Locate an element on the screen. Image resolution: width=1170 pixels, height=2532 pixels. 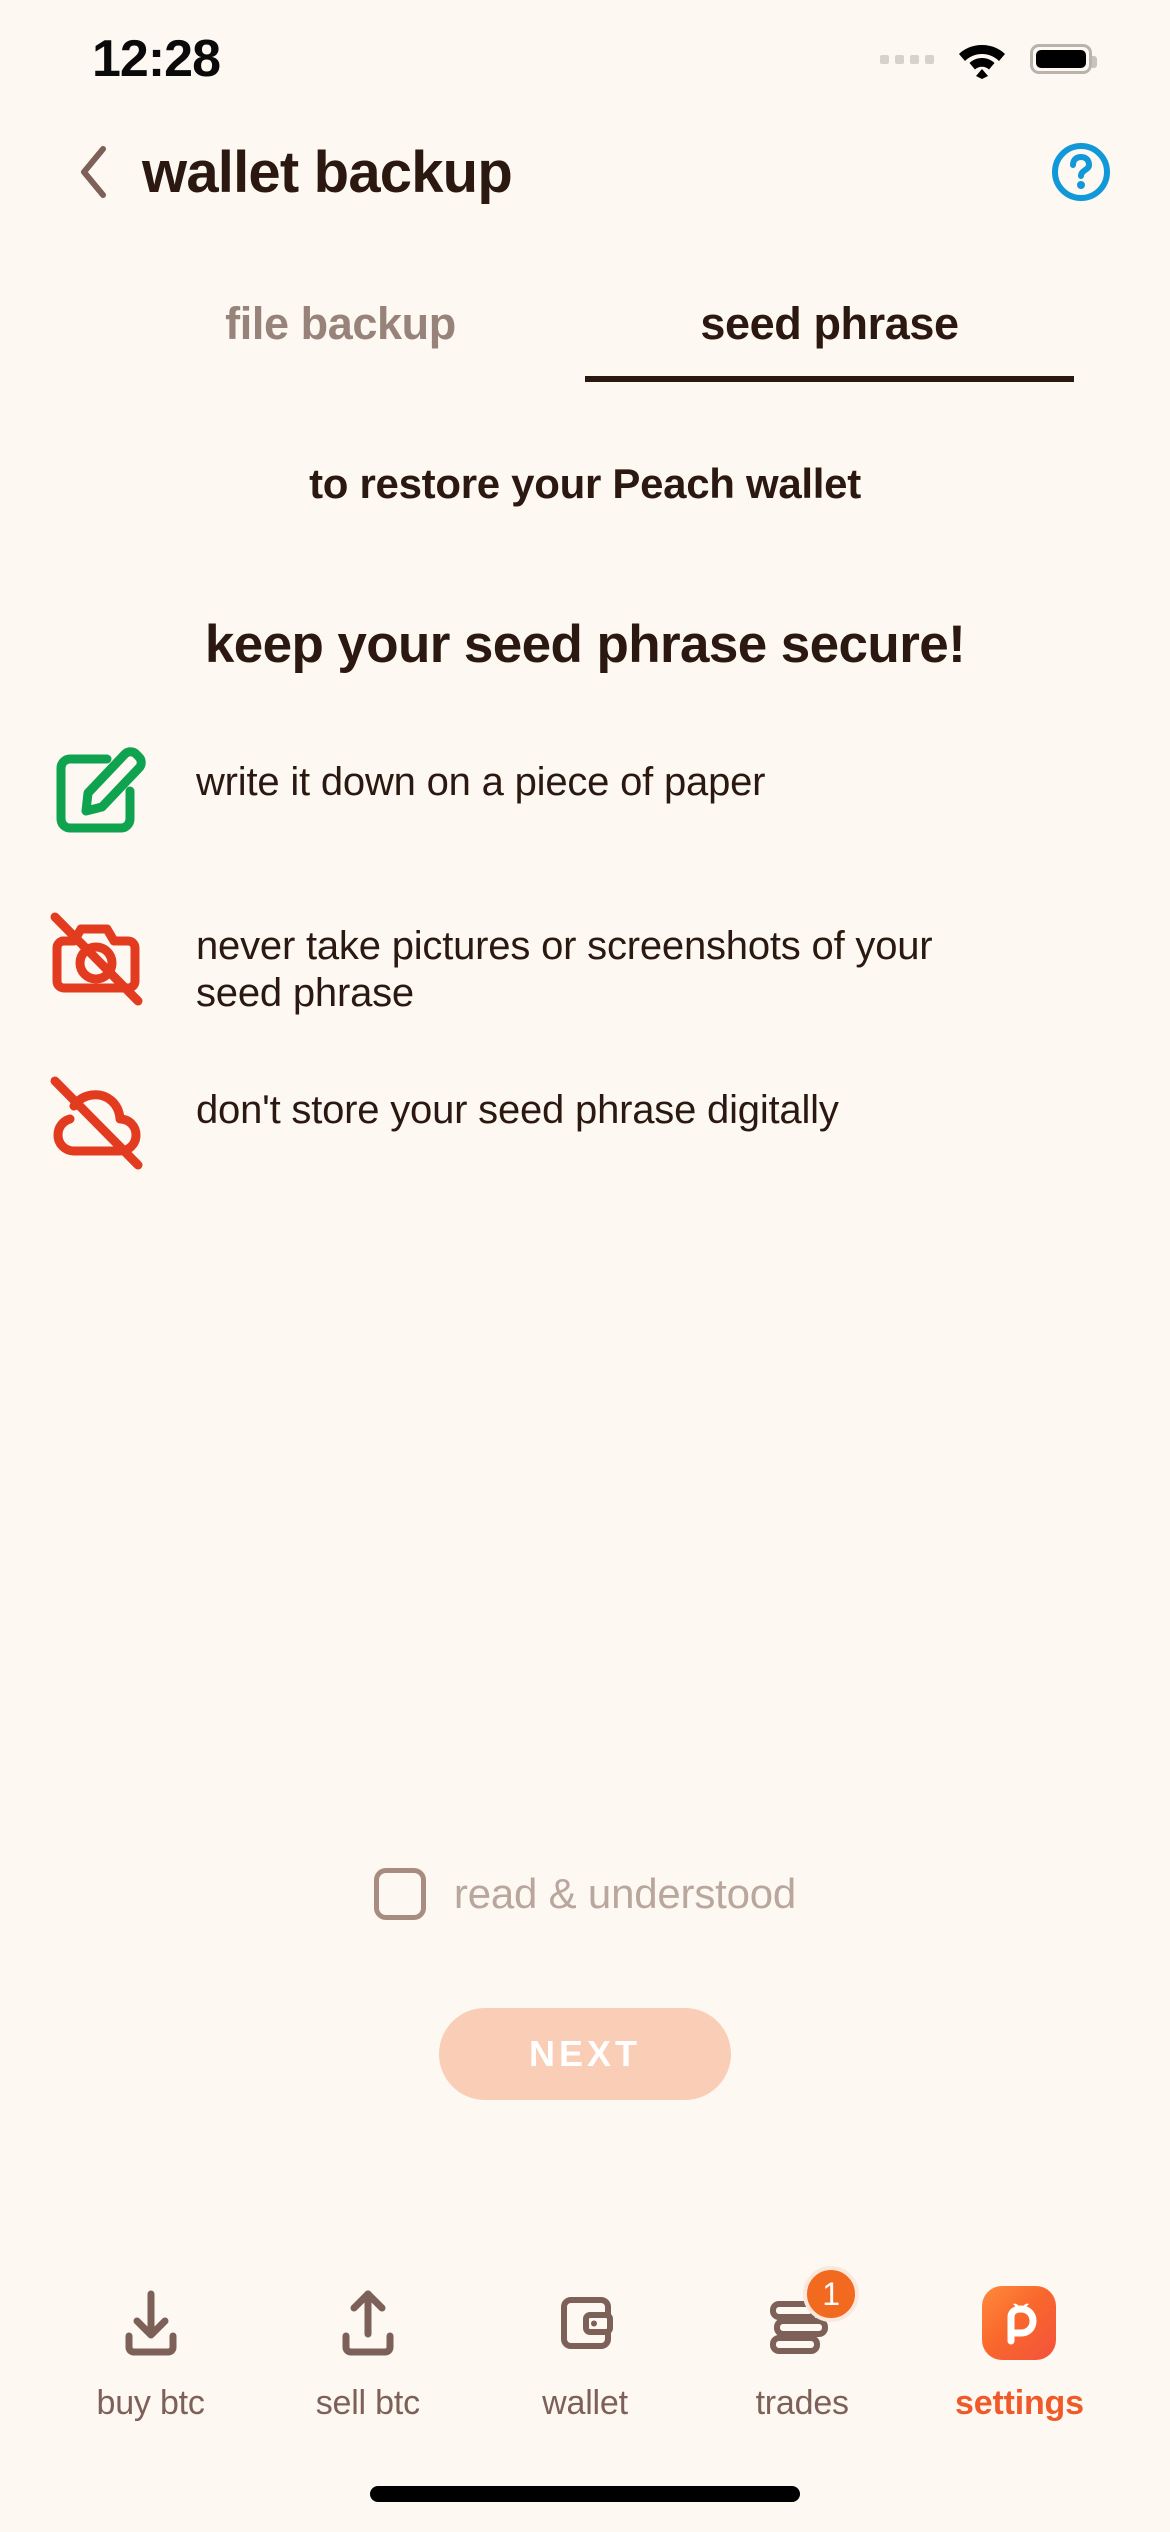
home-indicator-bar is located at coordinates (585, 2494).